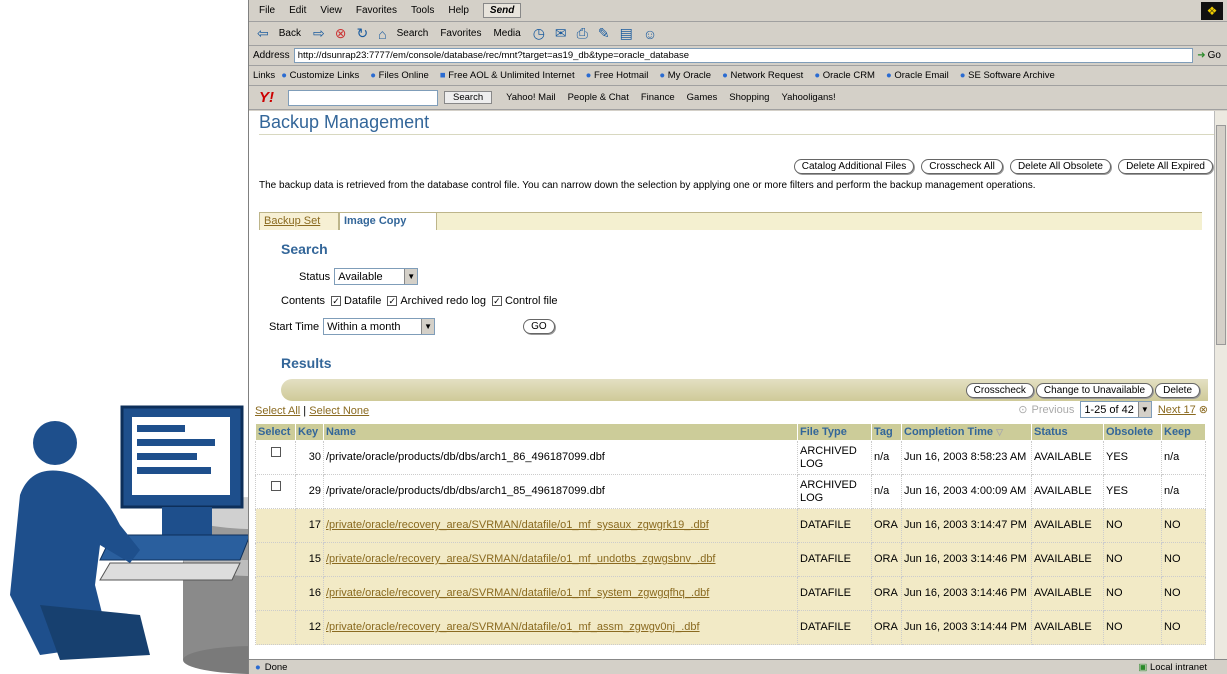 Image resolution: width=1227 pixels, height=674 pixels. What do you see at coordinates (1183, 457) in the screenshot?
I see `row-keep: n/a` at bounding box center [1183, 457].